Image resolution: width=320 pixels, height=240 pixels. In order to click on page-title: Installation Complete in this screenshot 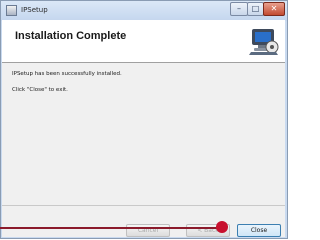, I will do `click(71, 36)`.